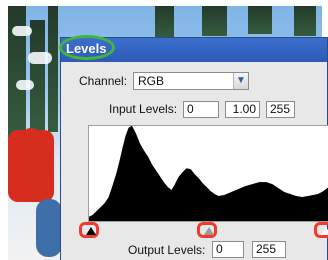  Describe the element at coordinates (242, 109) in the screenshot. I see `input-levels-gamma-field: 1.00` at that location.